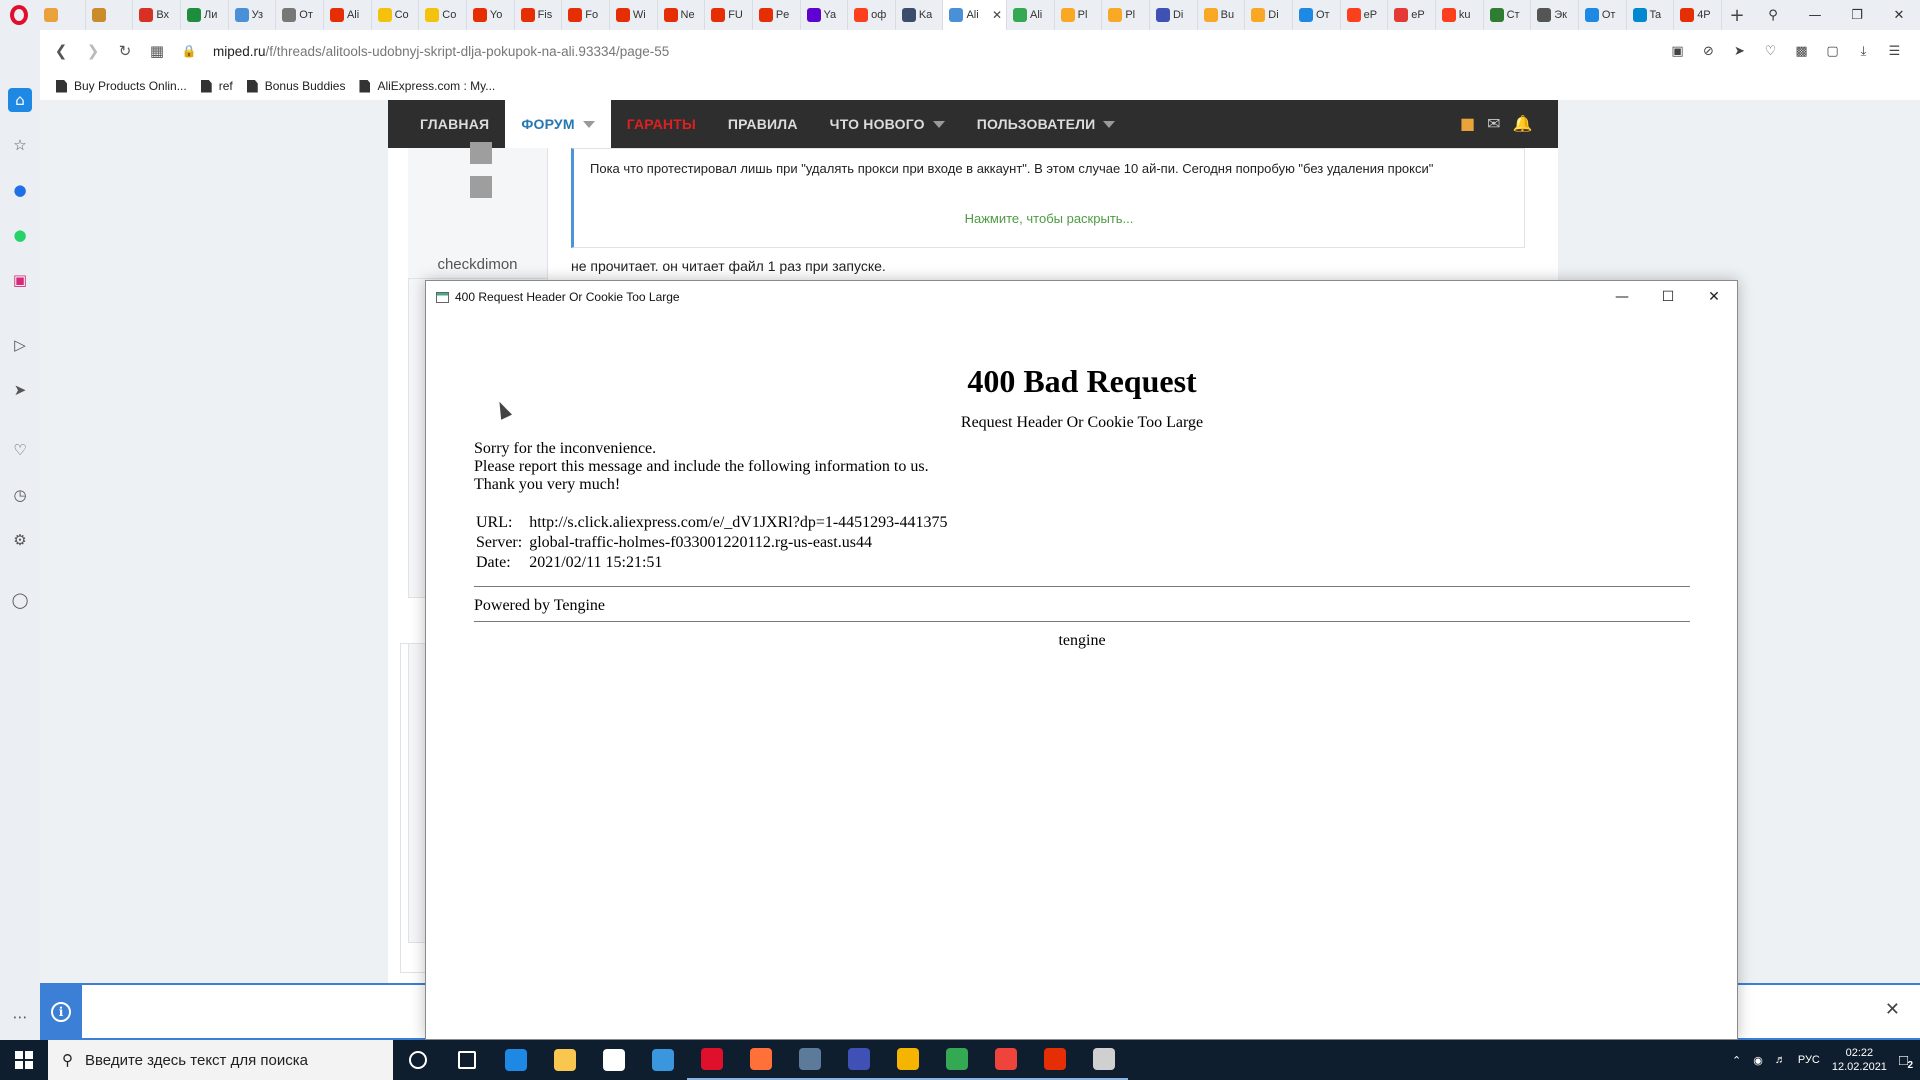 Image resolution: width=1920 pixels, height=1080 pixels. What do you see at coordinates (1906, 1061) in the screenshot?
I see `notification-center-icon: □ 2` at bounding box center [1906, 1061].